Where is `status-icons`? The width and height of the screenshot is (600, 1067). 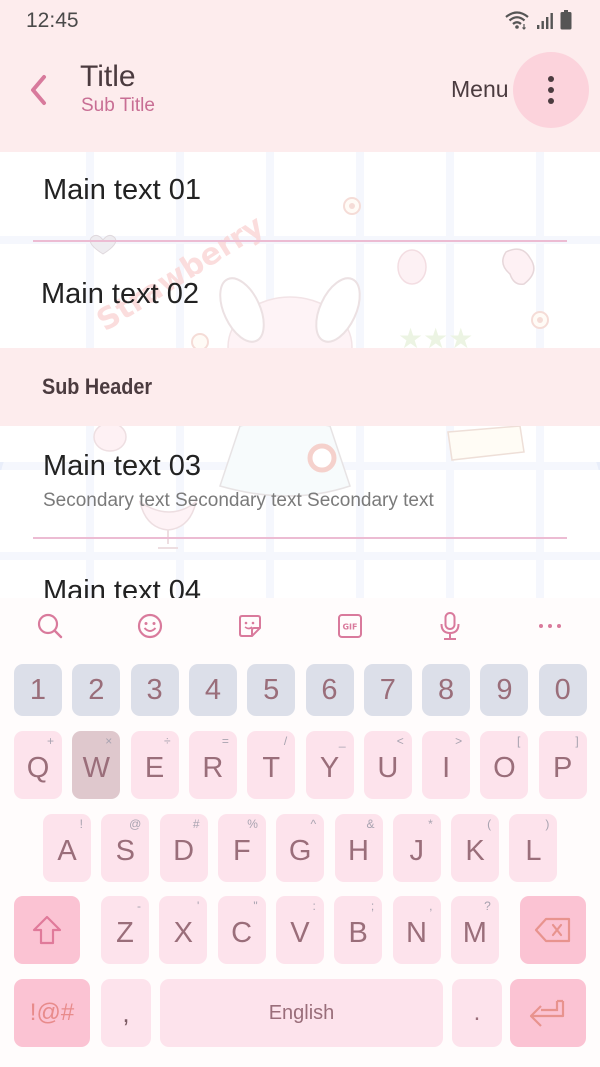 status-icons is located at coordinates (538, 20).